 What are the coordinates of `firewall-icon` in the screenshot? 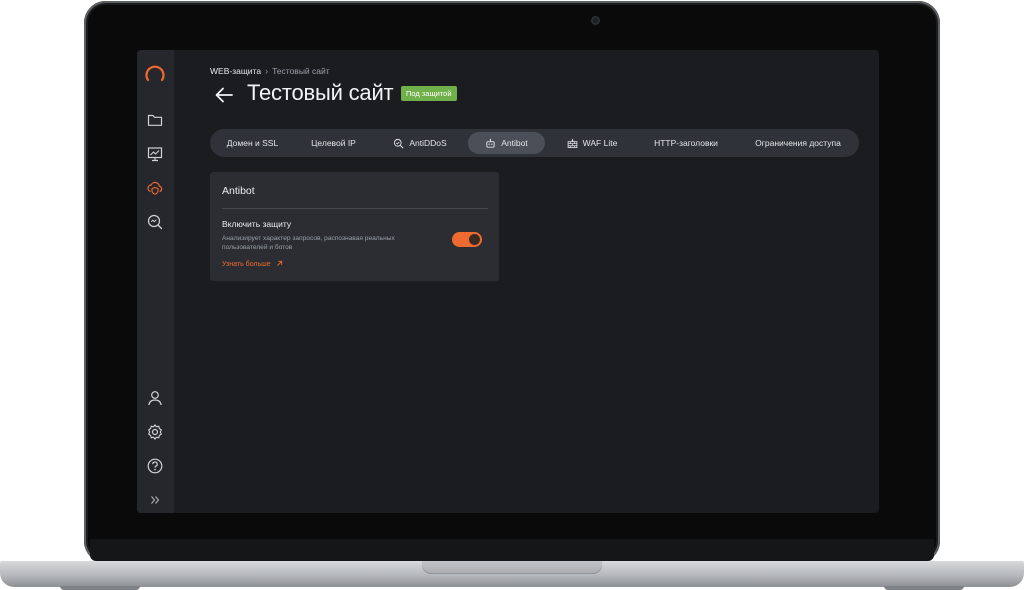 It's located at (572, 143).